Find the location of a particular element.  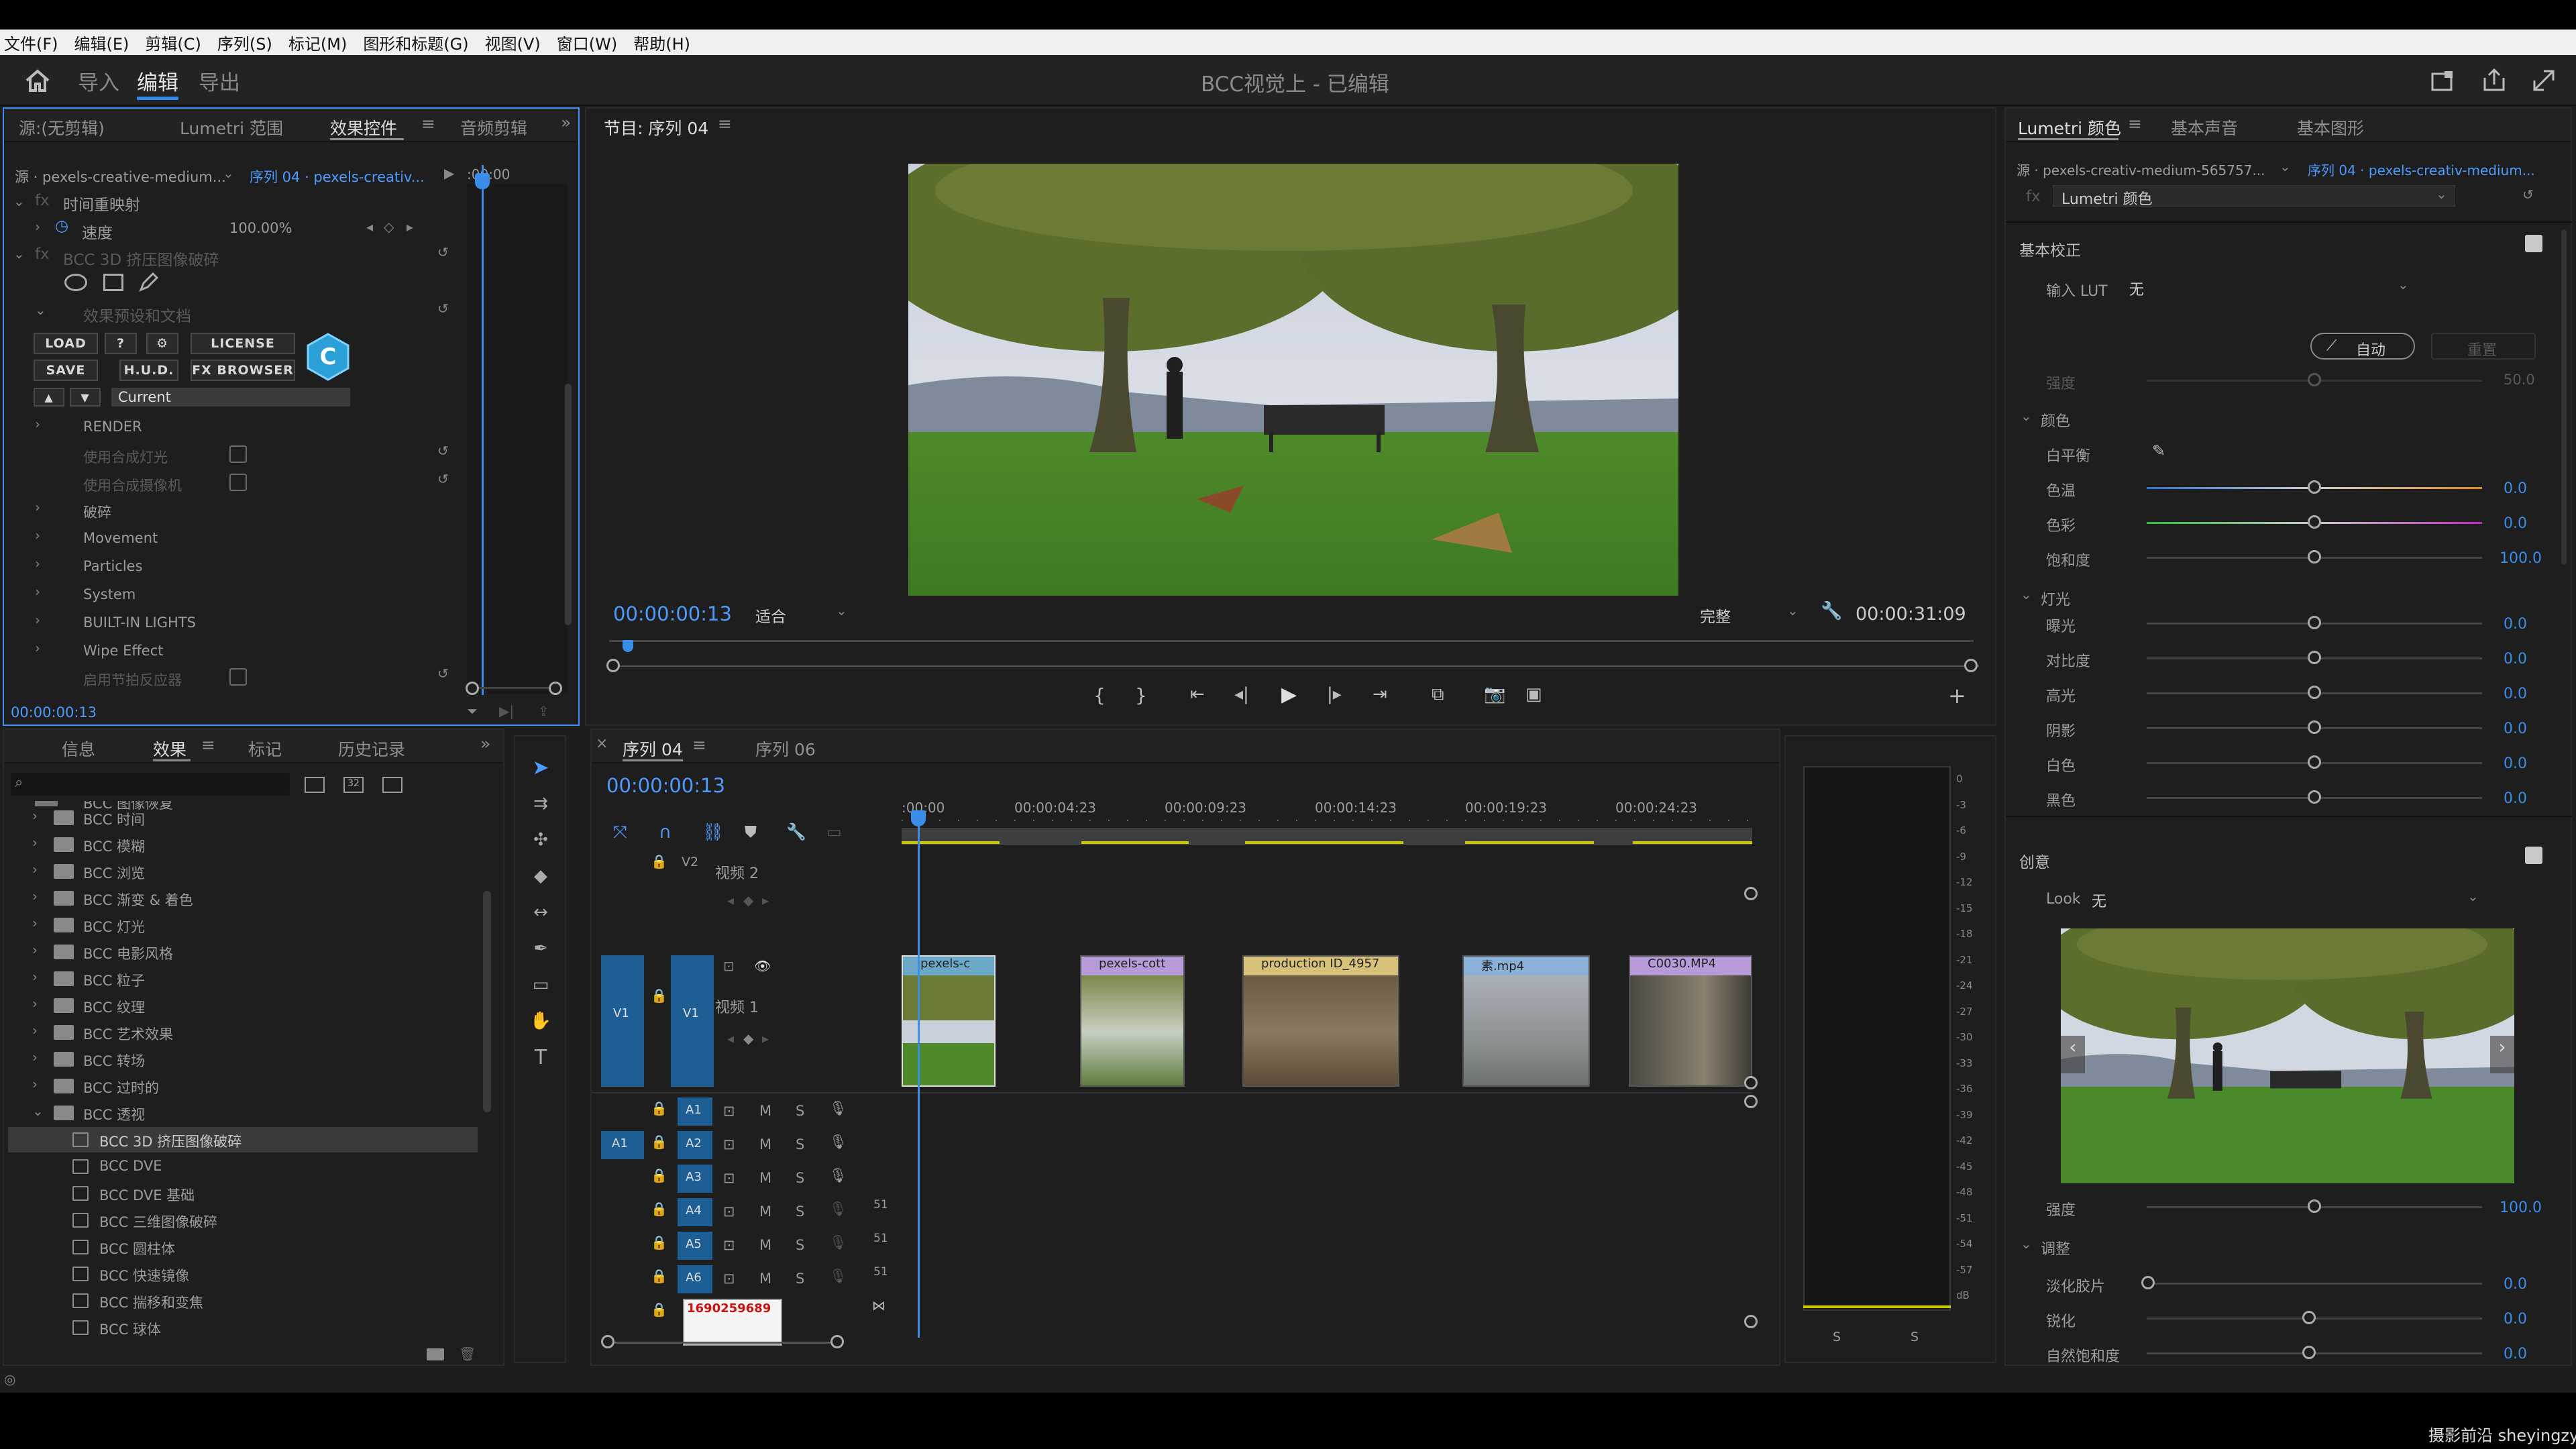

clip-5: C0030.MP4 is located at coordinates (1690, 1021).